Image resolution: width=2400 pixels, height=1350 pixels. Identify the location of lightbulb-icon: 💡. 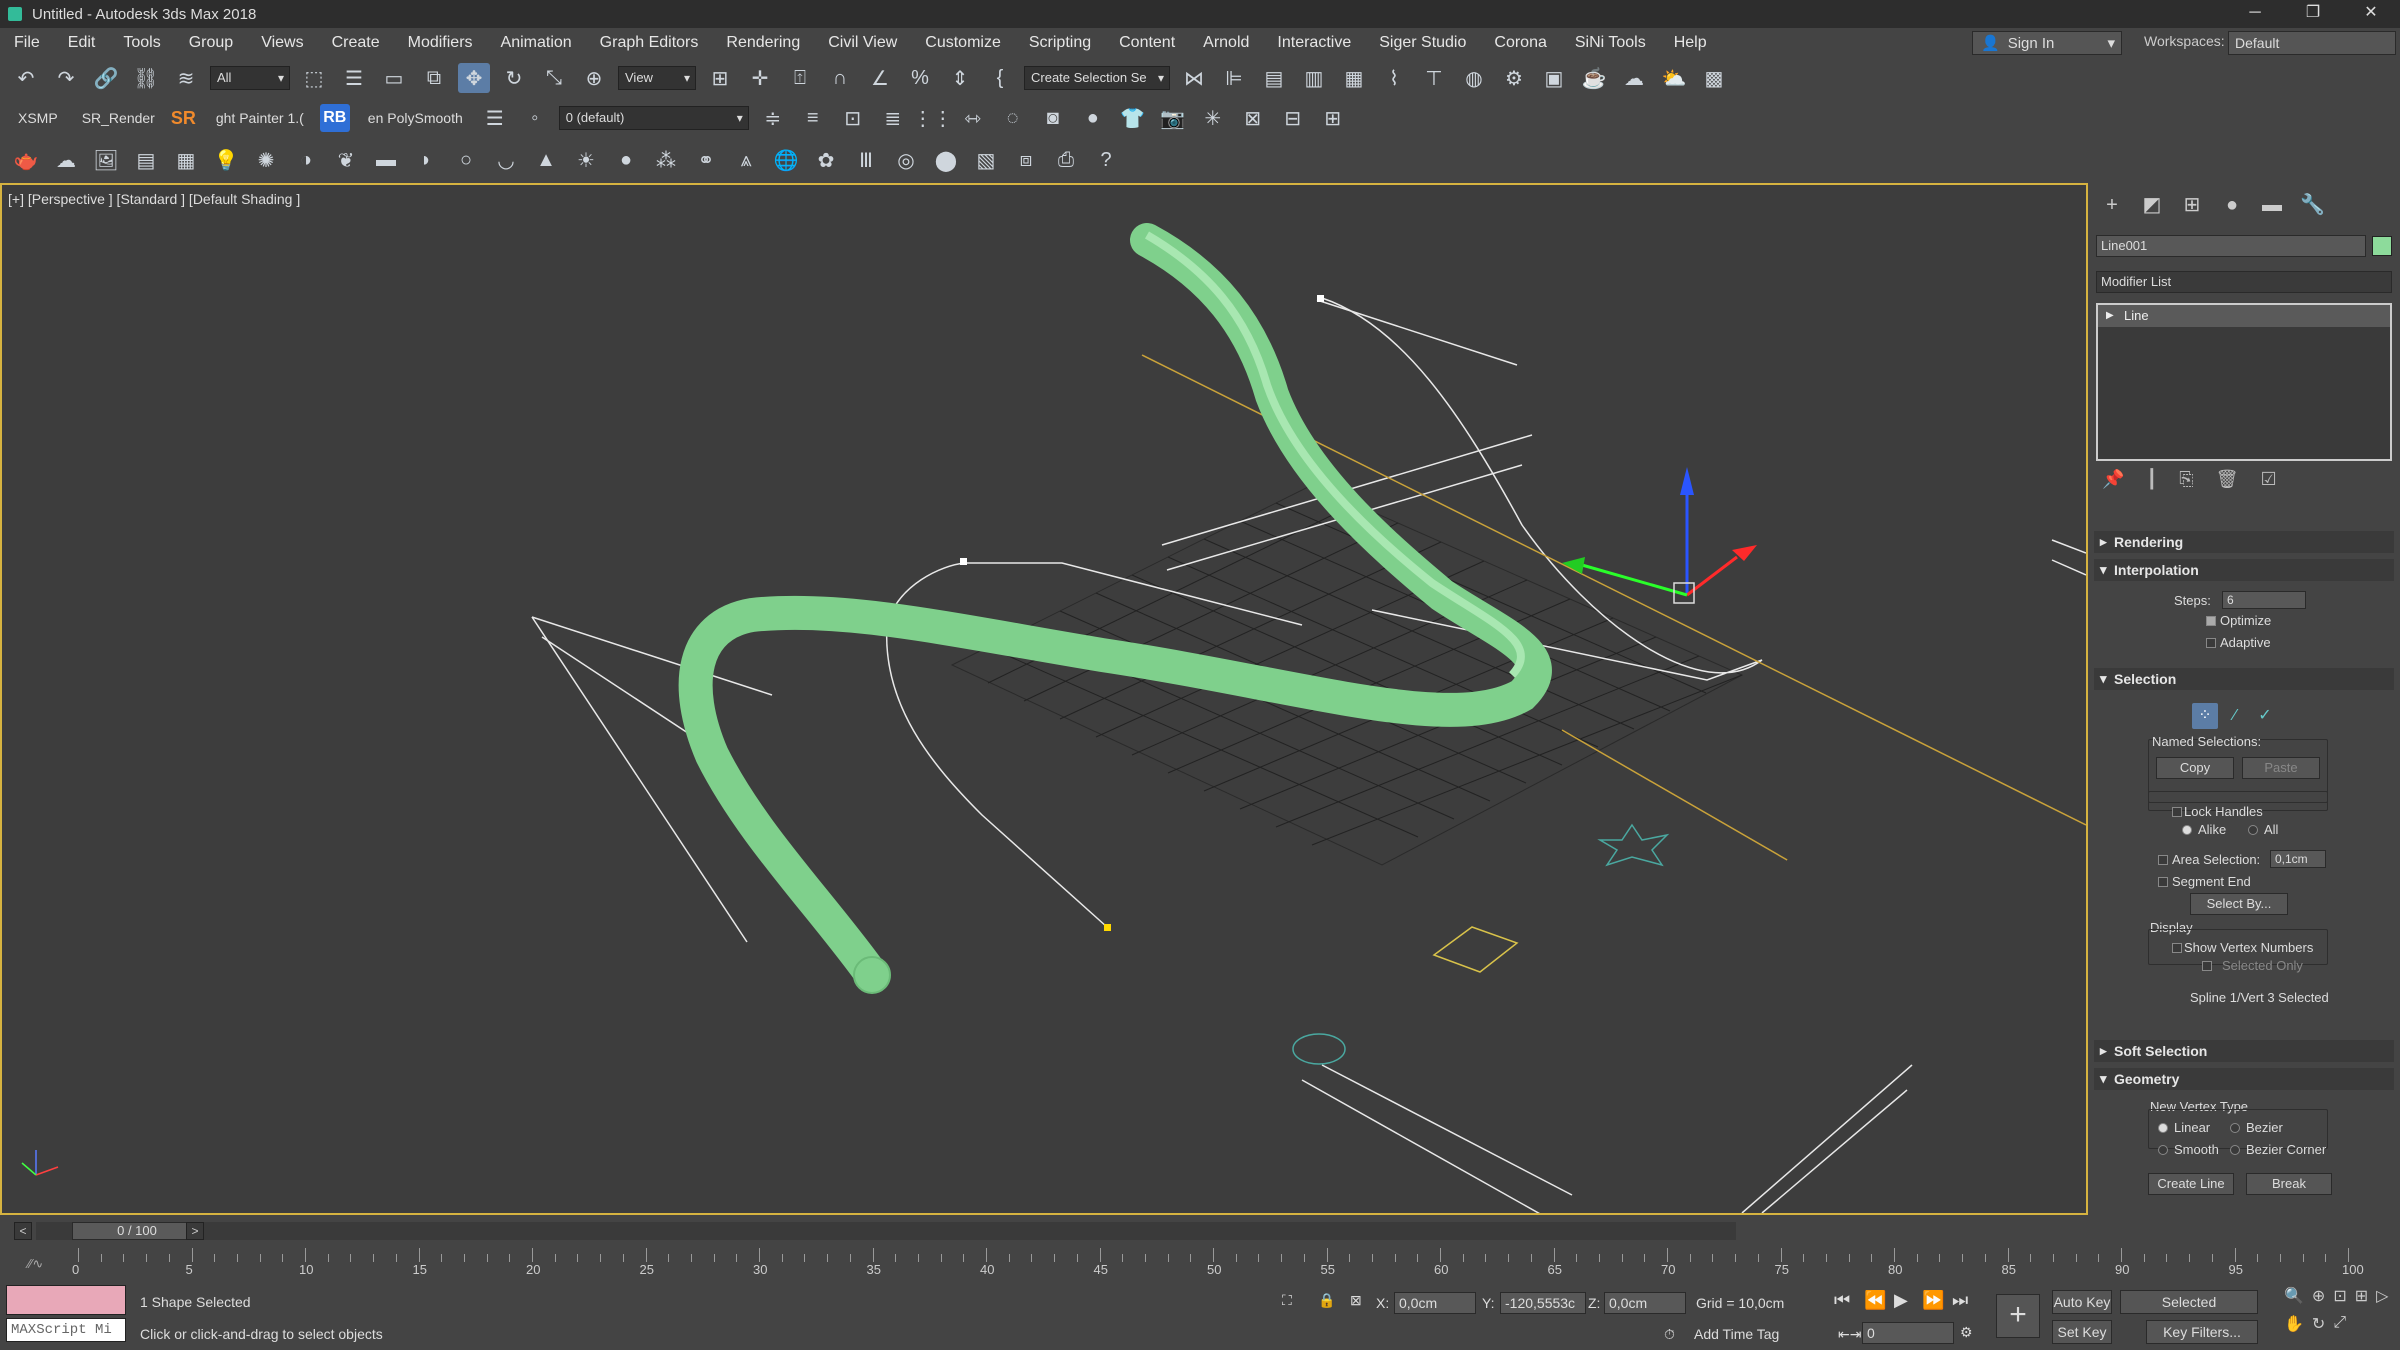
(226, 160).